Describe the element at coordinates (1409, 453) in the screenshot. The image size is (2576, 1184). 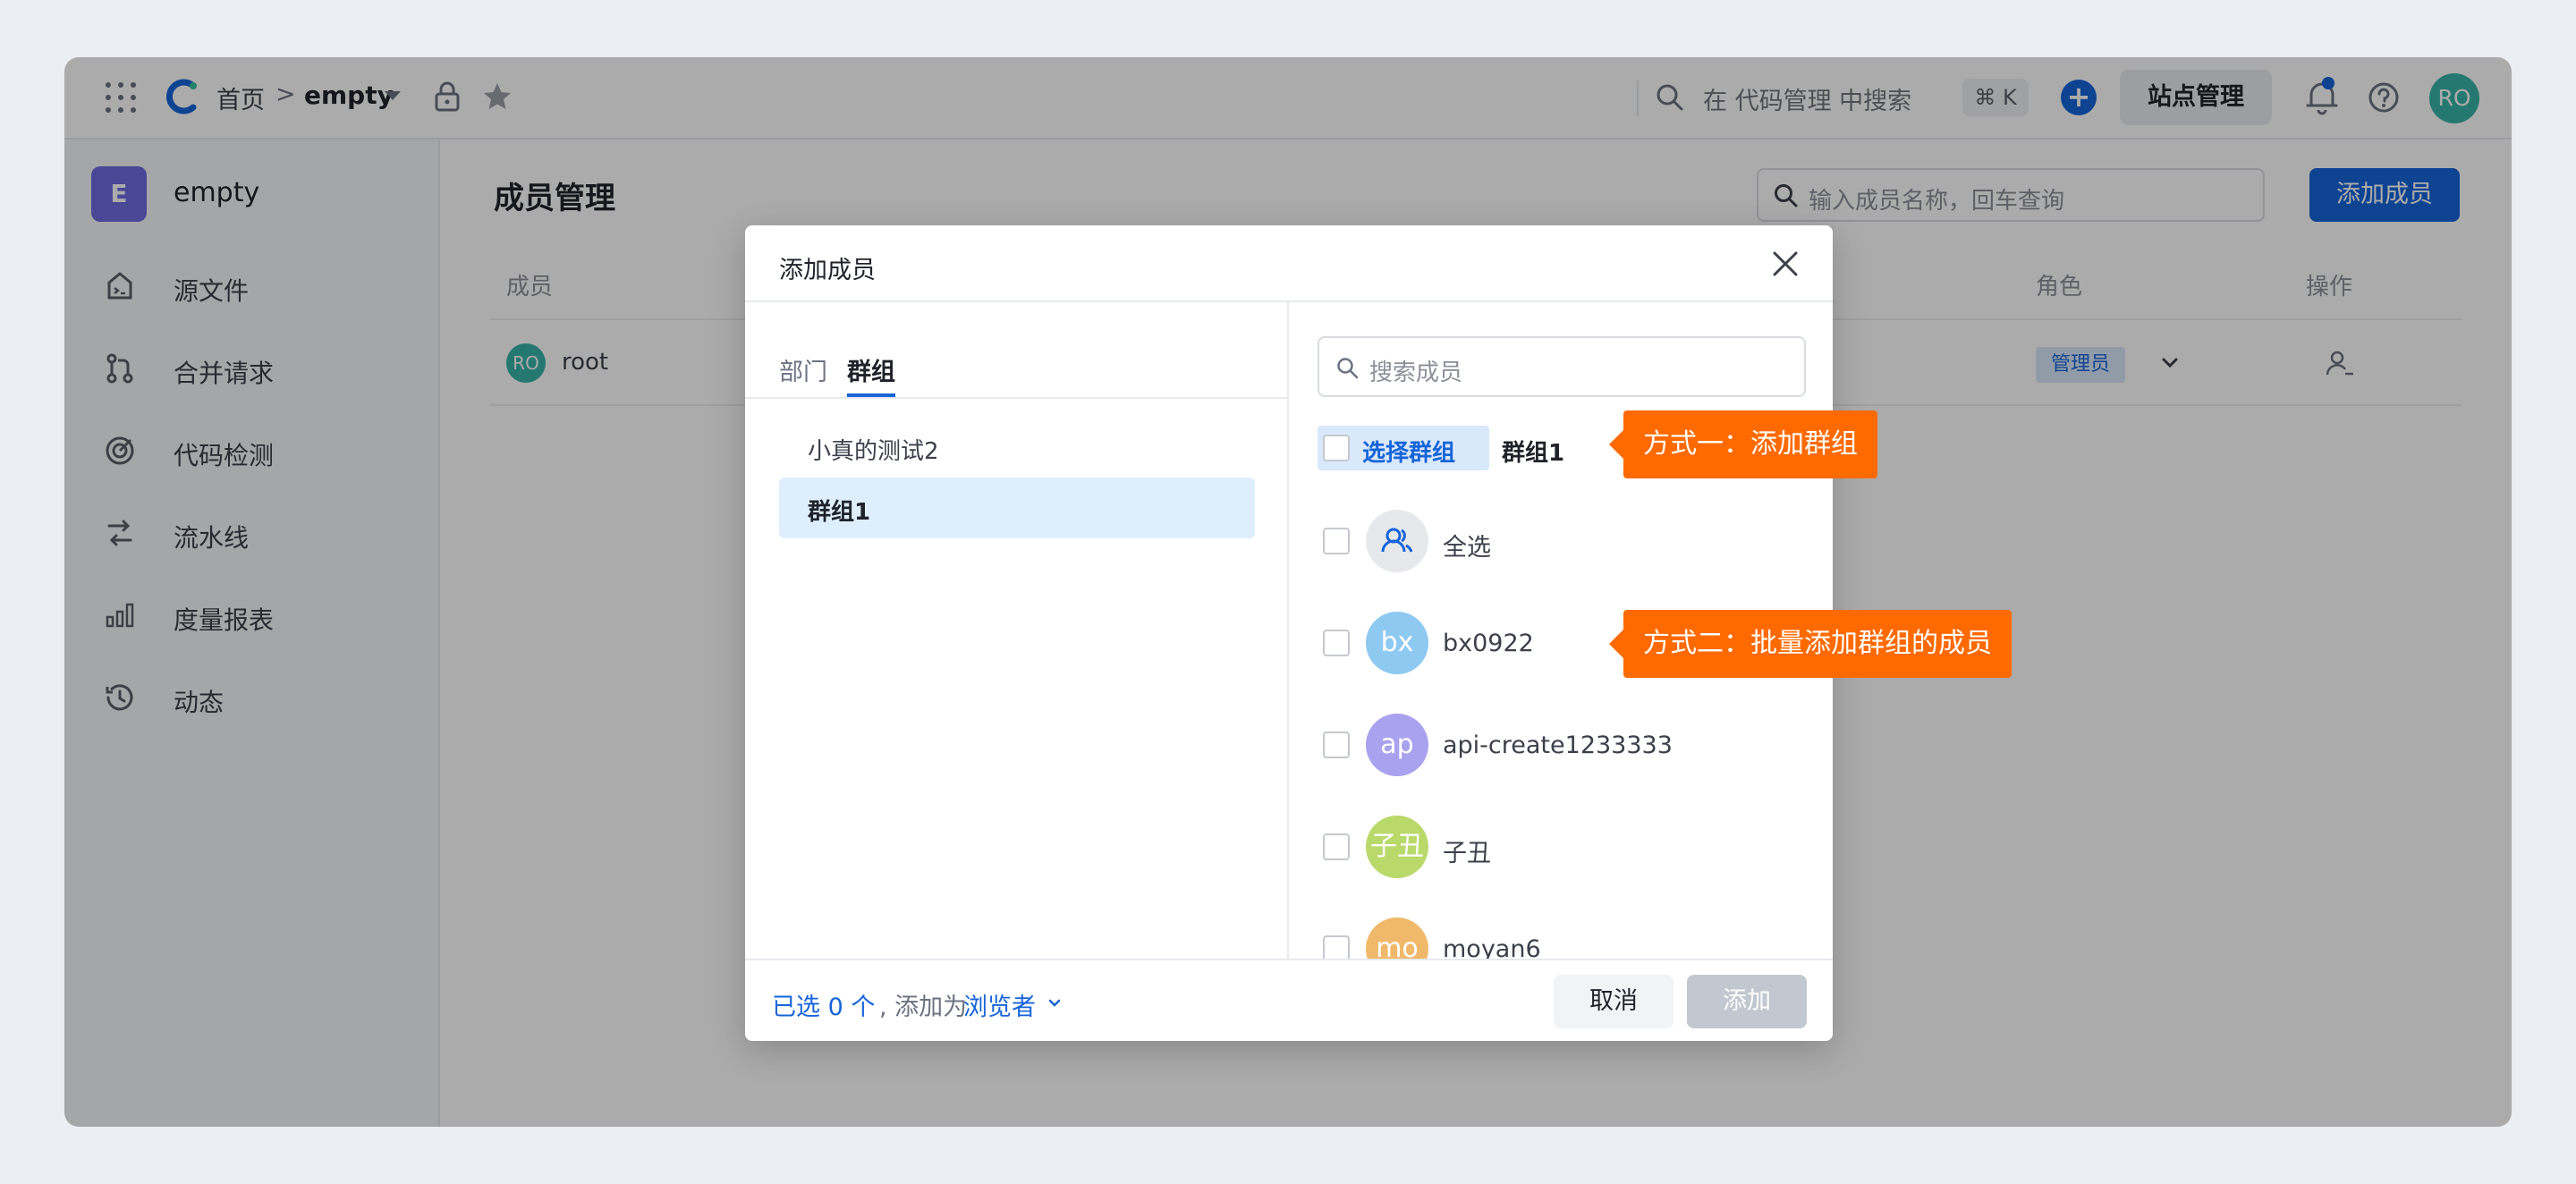
I see `select-group-label: 选择群组` at that location.